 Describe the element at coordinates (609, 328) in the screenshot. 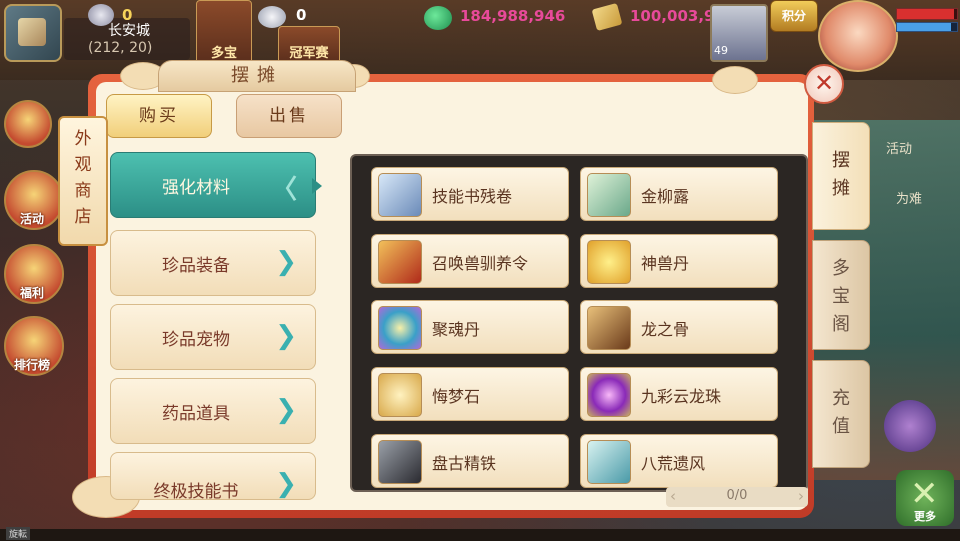

I see `chest-icon` at that location.